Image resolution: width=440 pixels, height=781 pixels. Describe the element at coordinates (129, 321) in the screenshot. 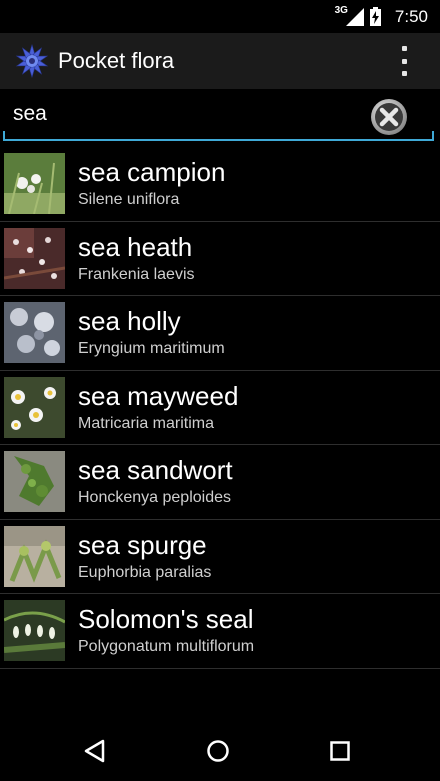

I see `plant-name: sea holly` at that location.